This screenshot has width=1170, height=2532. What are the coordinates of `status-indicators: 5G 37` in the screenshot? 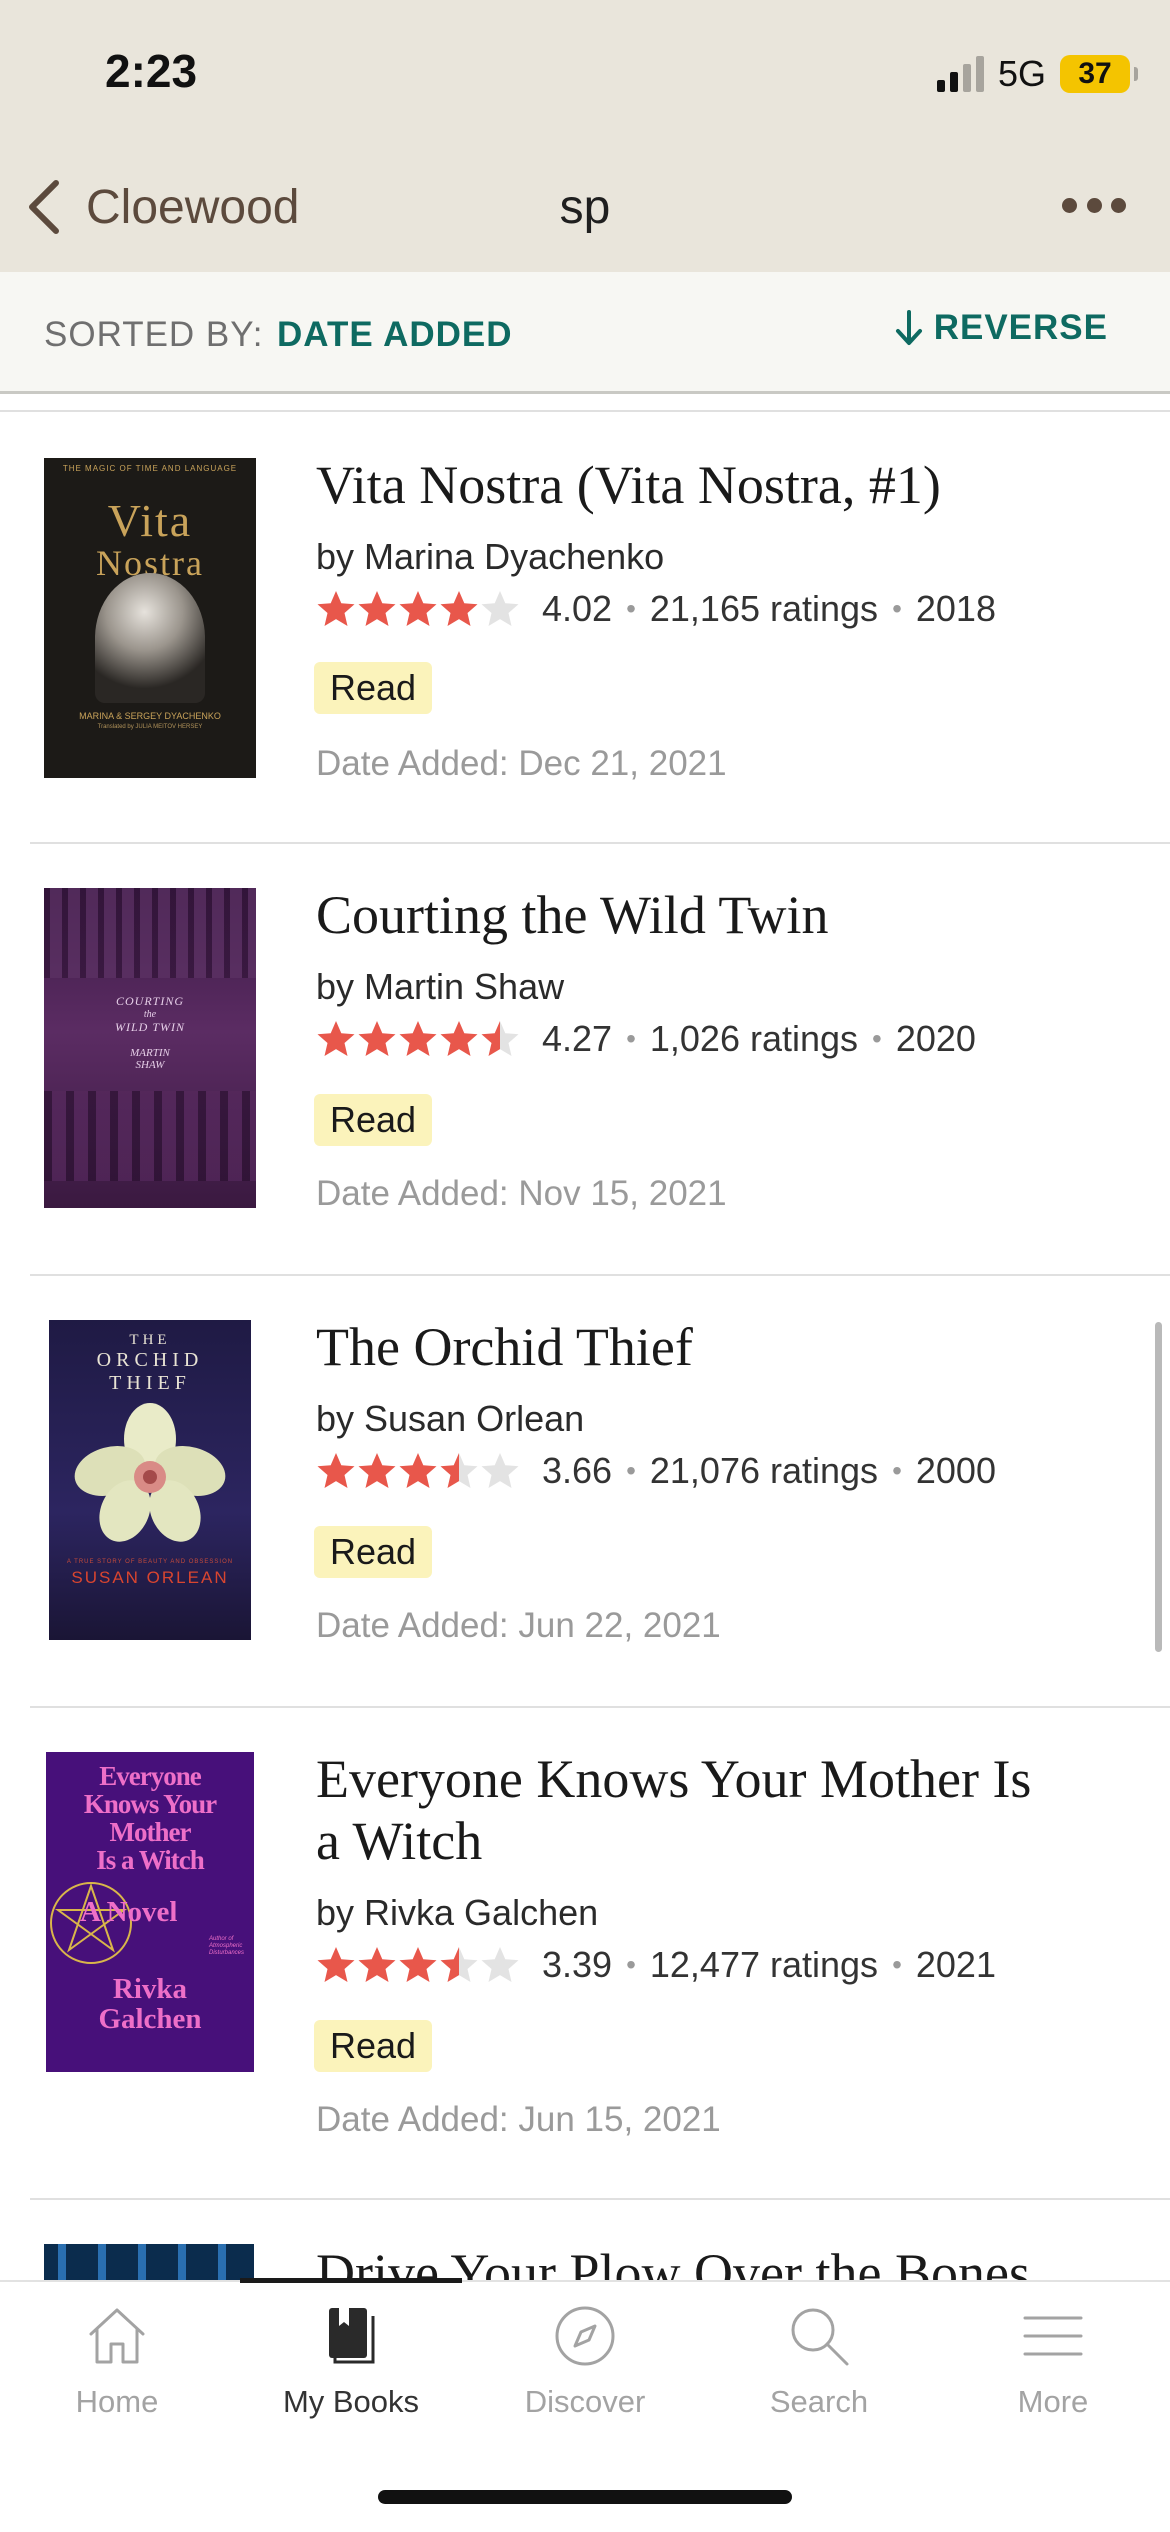 It's located at (1037, 74).